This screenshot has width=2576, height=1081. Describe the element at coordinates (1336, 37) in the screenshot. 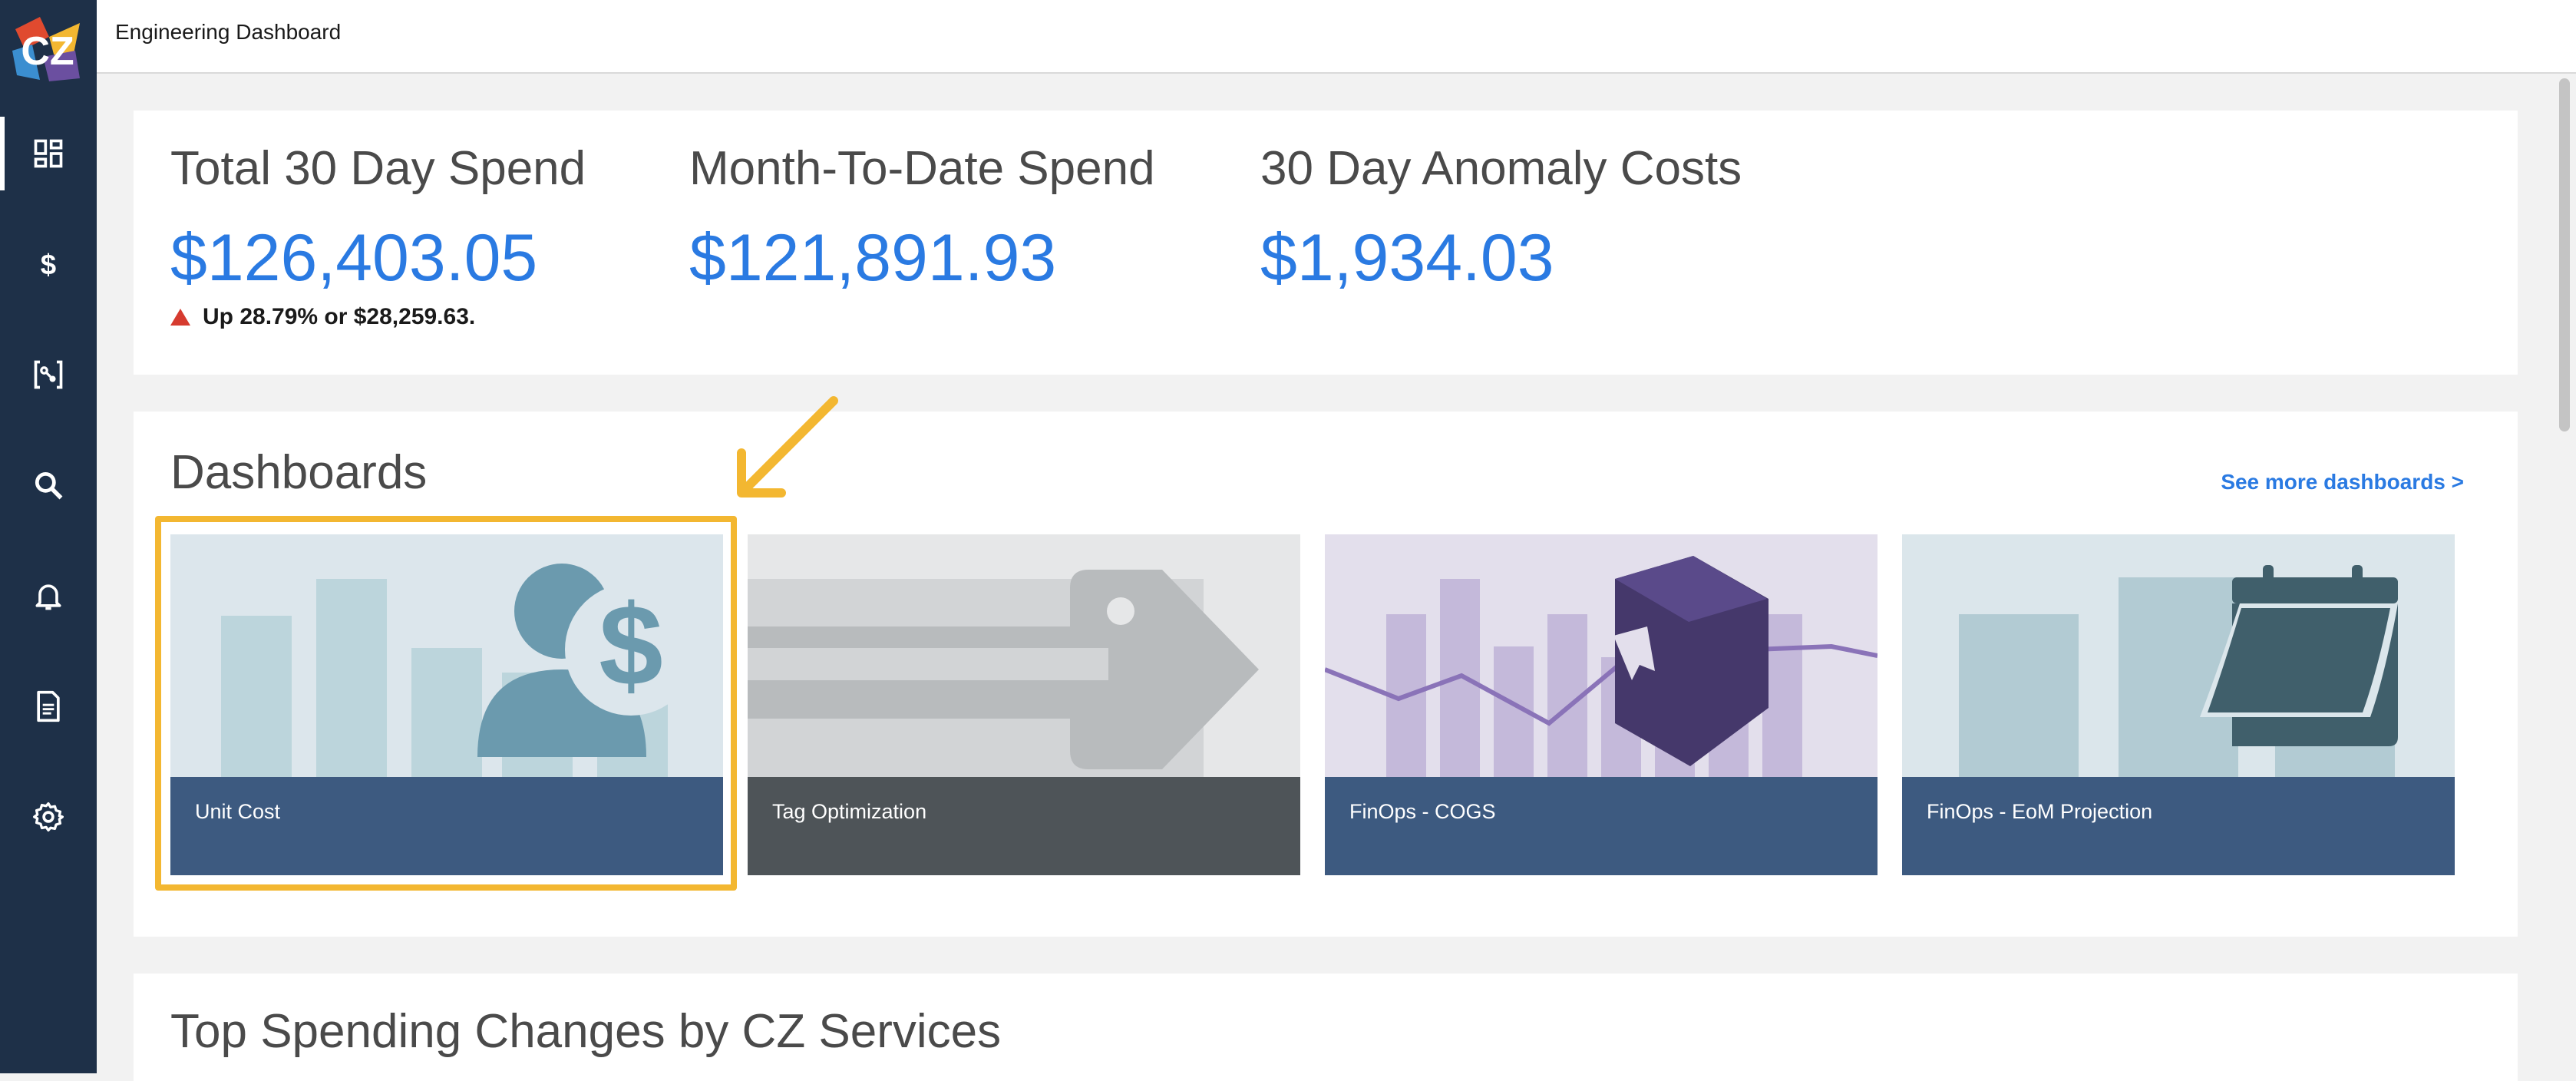

I see `top-bar: Engineering Dashboard` at that location.